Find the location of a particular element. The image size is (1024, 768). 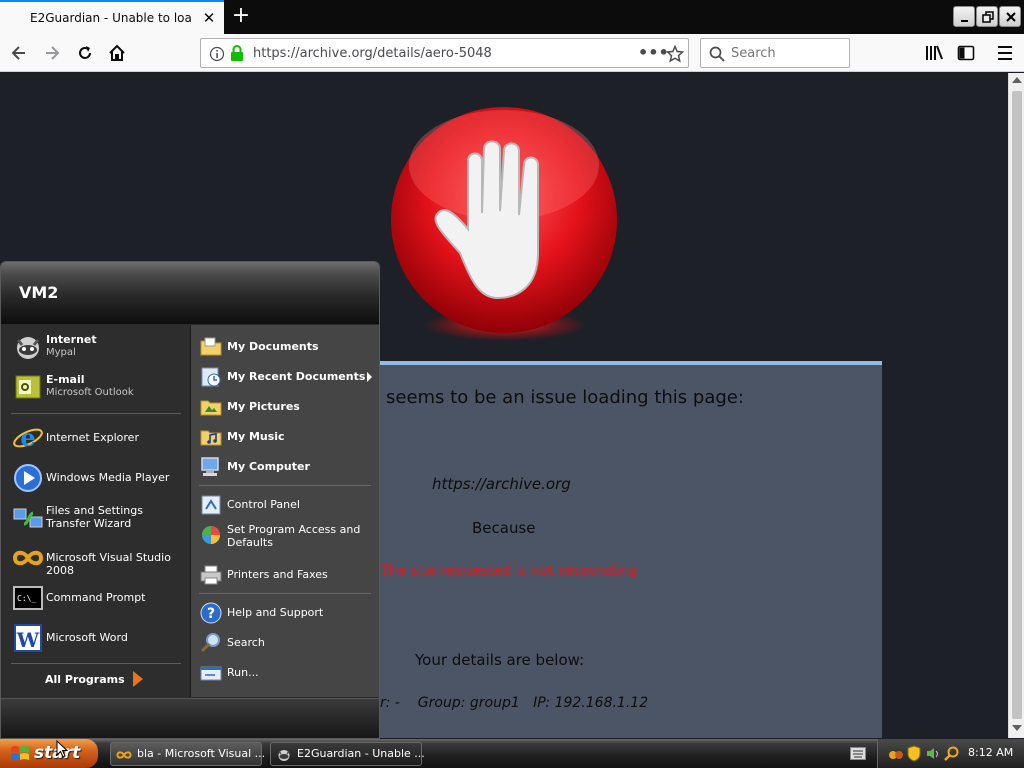

pictures-folder-icon is located at coordinates (211, 408).